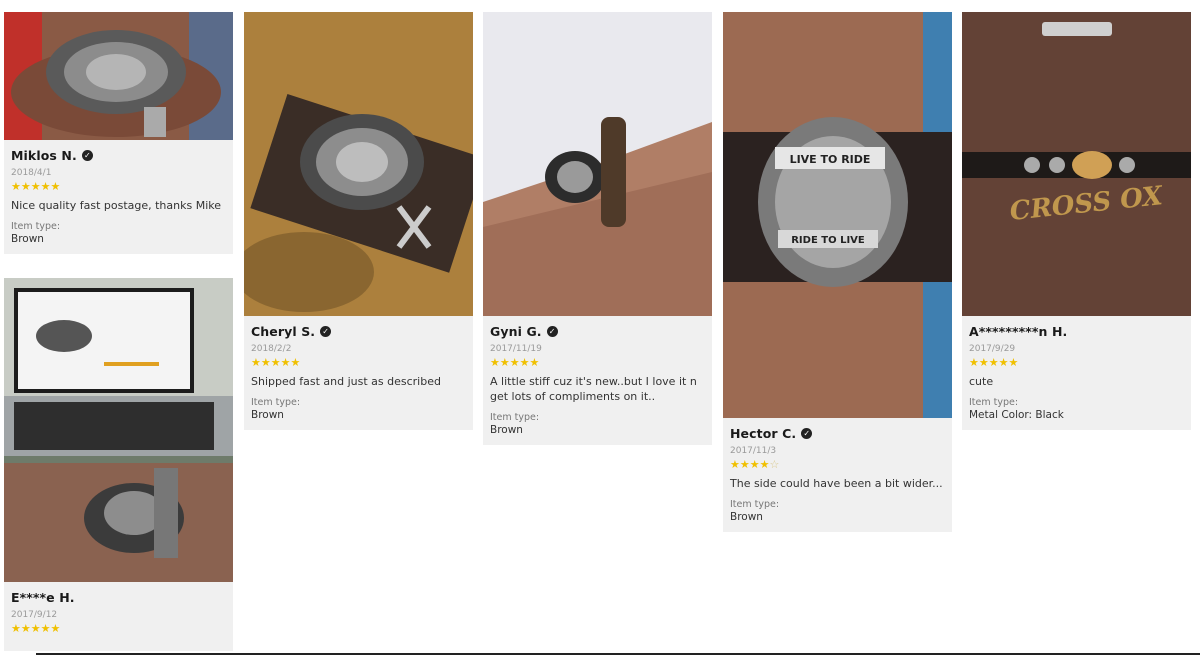 Image resolution: width=1200 pixels, height=655 pixels. What do you see at coordinates (31, 173) in the screenshot?
I see `review-date: 2018/4/1` at bounding box center [31, 173].